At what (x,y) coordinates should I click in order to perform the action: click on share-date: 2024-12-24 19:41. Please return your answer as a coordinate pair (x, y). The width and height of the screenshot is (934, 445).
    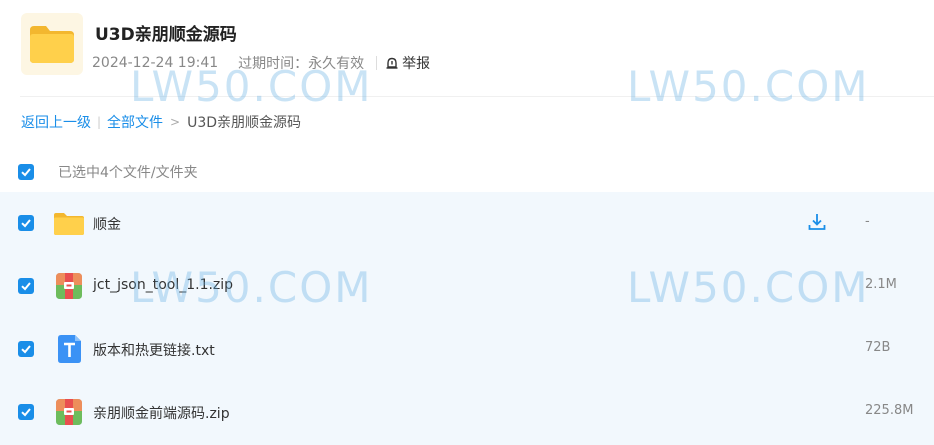
    Looking at the image, I should click on (155, 63).